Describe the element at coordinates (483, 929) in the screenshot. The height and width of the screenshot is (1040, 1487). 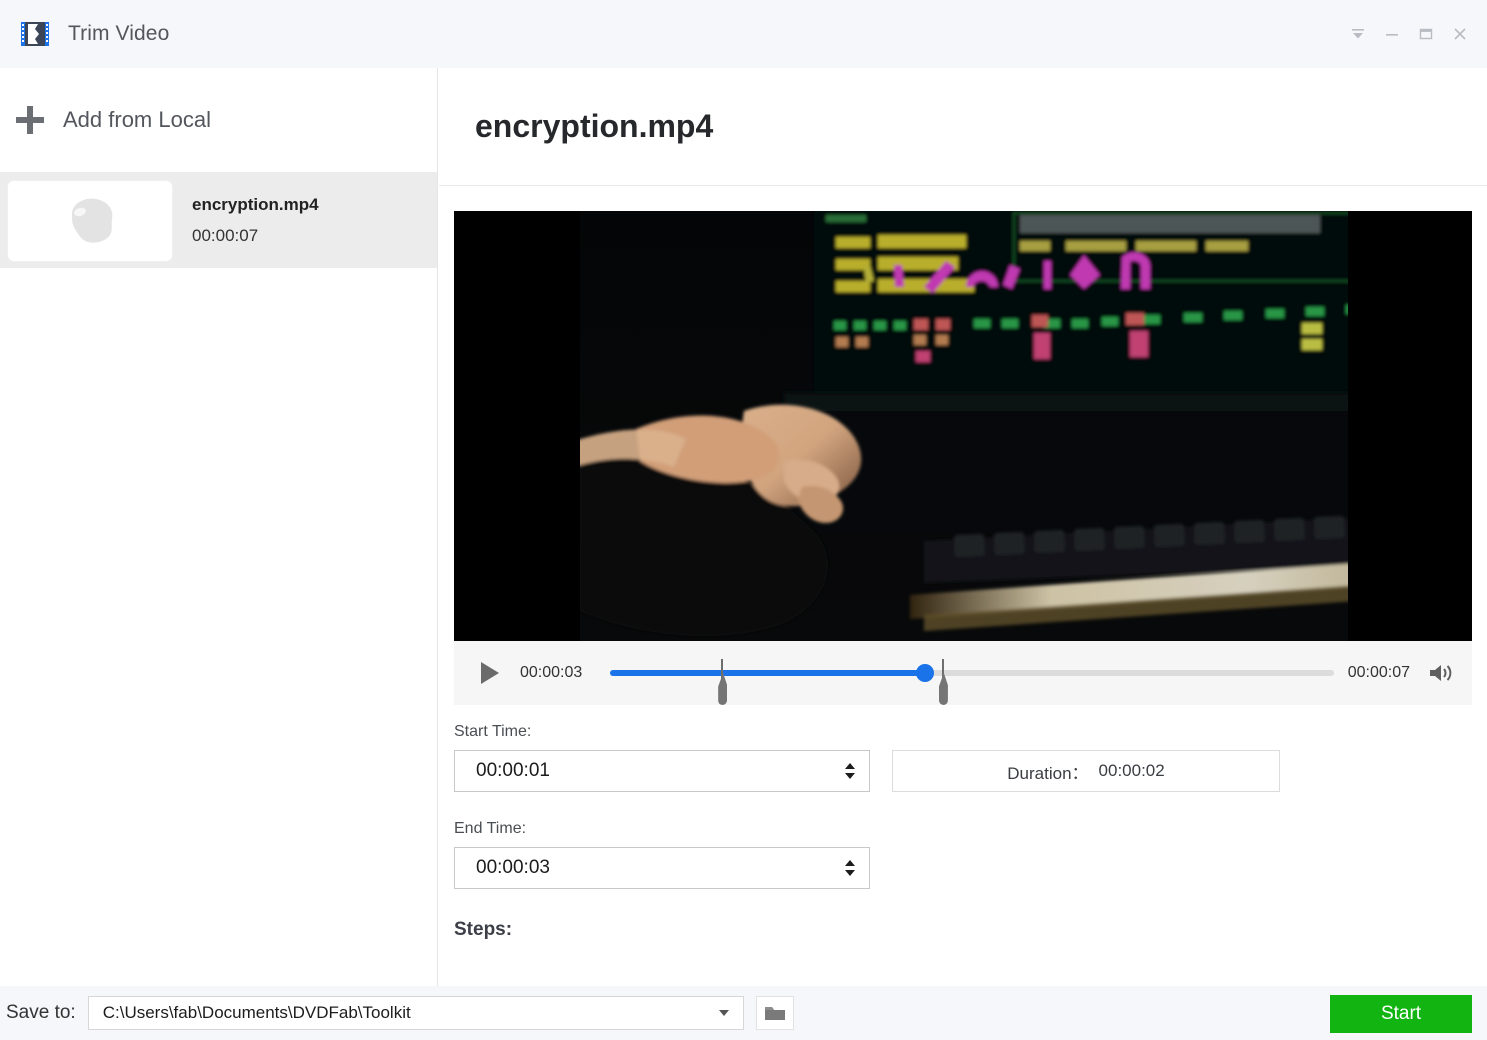
I see `steps-label: Steps:` at that location.